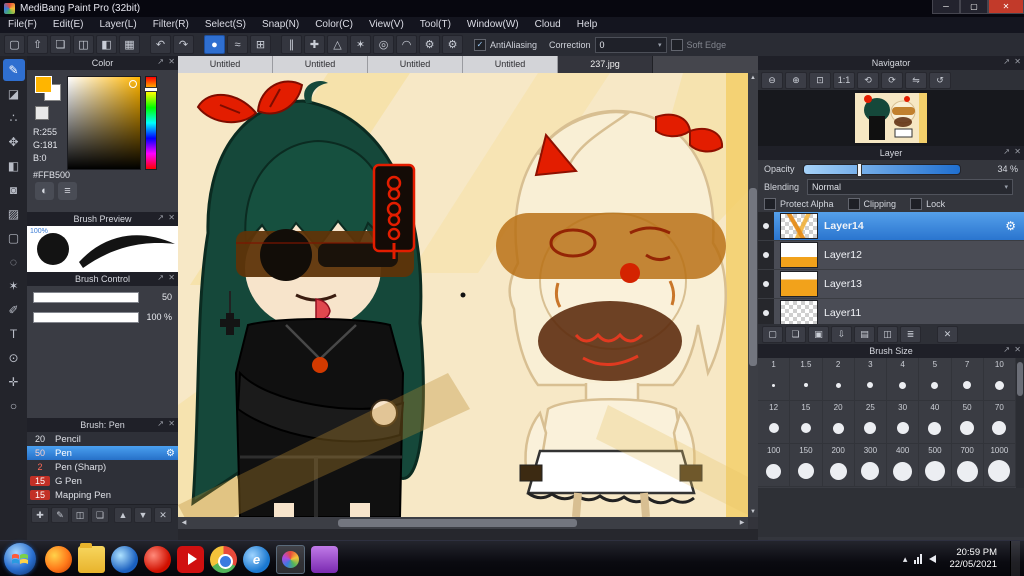 Image resolution: width=1024 pixels, height=576 pixels. I want to click on brush-size-cell: 5, so click(935, 379).